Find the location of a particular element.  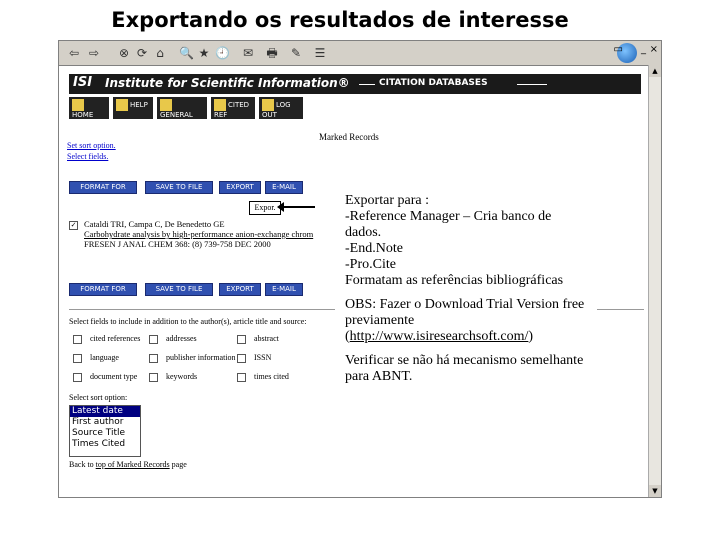

sort-option: Source Title is located at coordinates (105, 433).